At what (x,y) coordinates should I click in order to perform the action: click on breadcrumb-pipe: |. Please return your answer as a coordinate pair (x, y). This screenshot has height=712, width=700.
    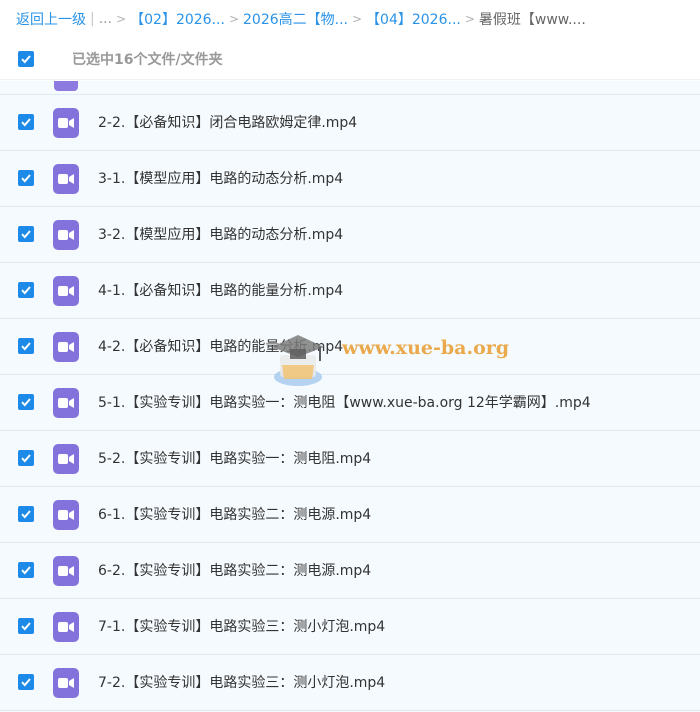
    Looking at the image, I should click on (92, 19).